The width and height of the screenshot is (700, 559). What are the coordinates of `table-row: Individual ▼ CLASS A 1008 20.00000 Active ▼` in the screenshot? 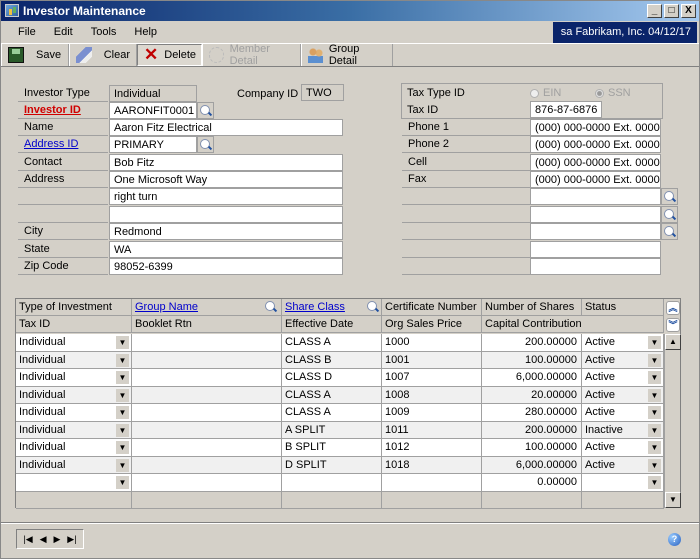 It's located at (340, 395).